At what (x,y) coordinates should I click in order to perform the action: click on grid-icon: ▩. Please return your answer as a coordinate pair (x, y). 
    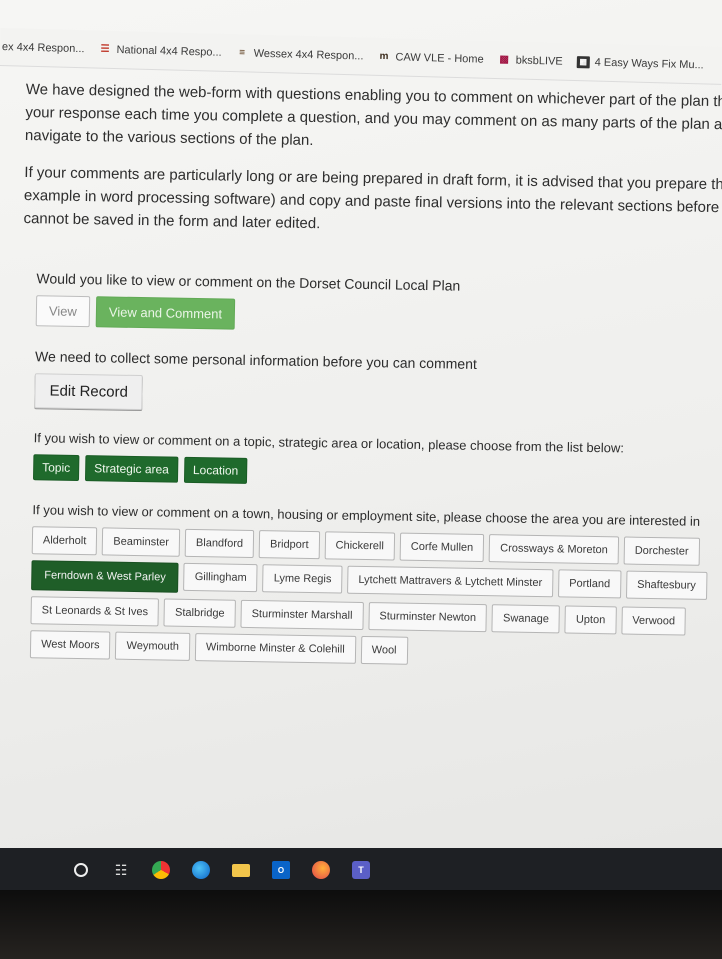
    Looking at the image, I should click on (504, 60).